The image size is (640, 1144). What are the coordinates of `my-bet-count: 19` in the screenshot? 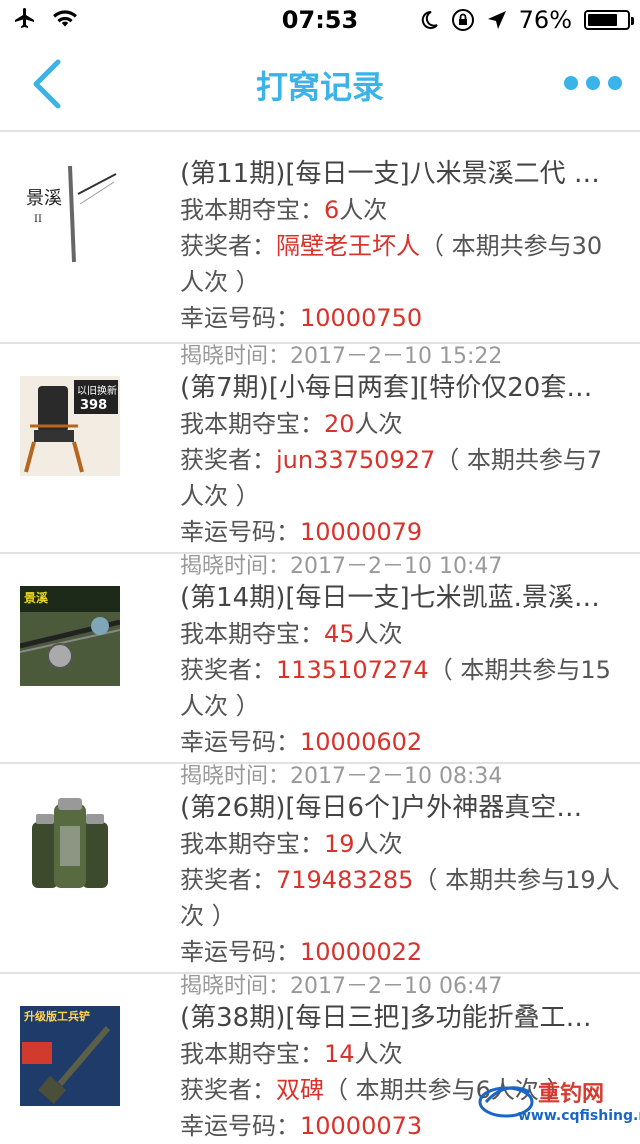 It's located at (339, 844).